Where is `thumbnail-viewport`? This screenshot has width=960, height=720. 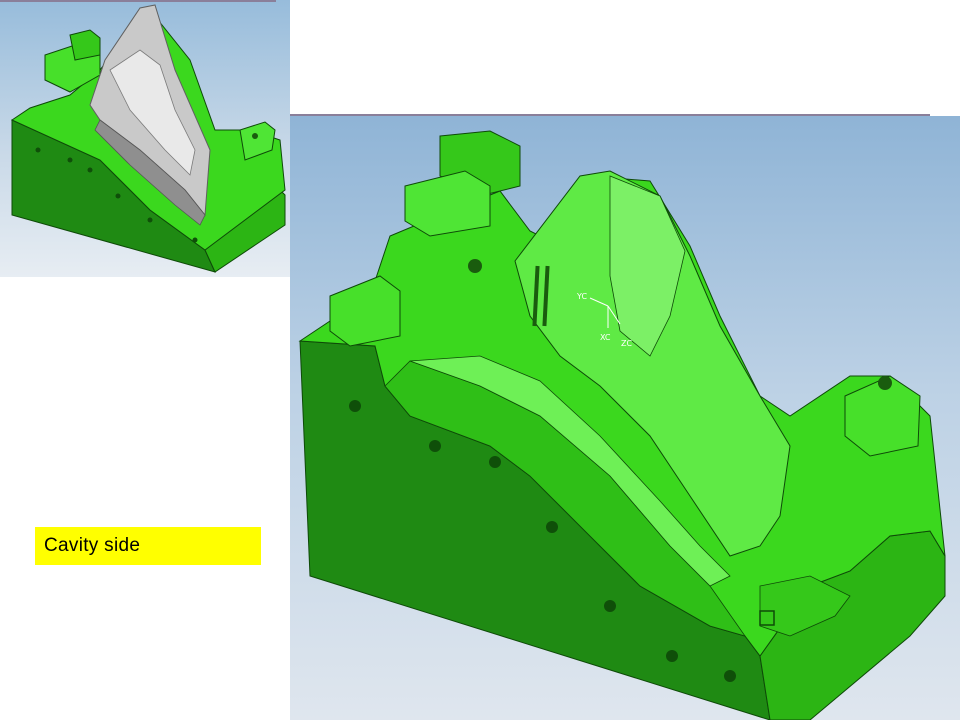
thumbnail-viewport is located at coordinates (145, 138).